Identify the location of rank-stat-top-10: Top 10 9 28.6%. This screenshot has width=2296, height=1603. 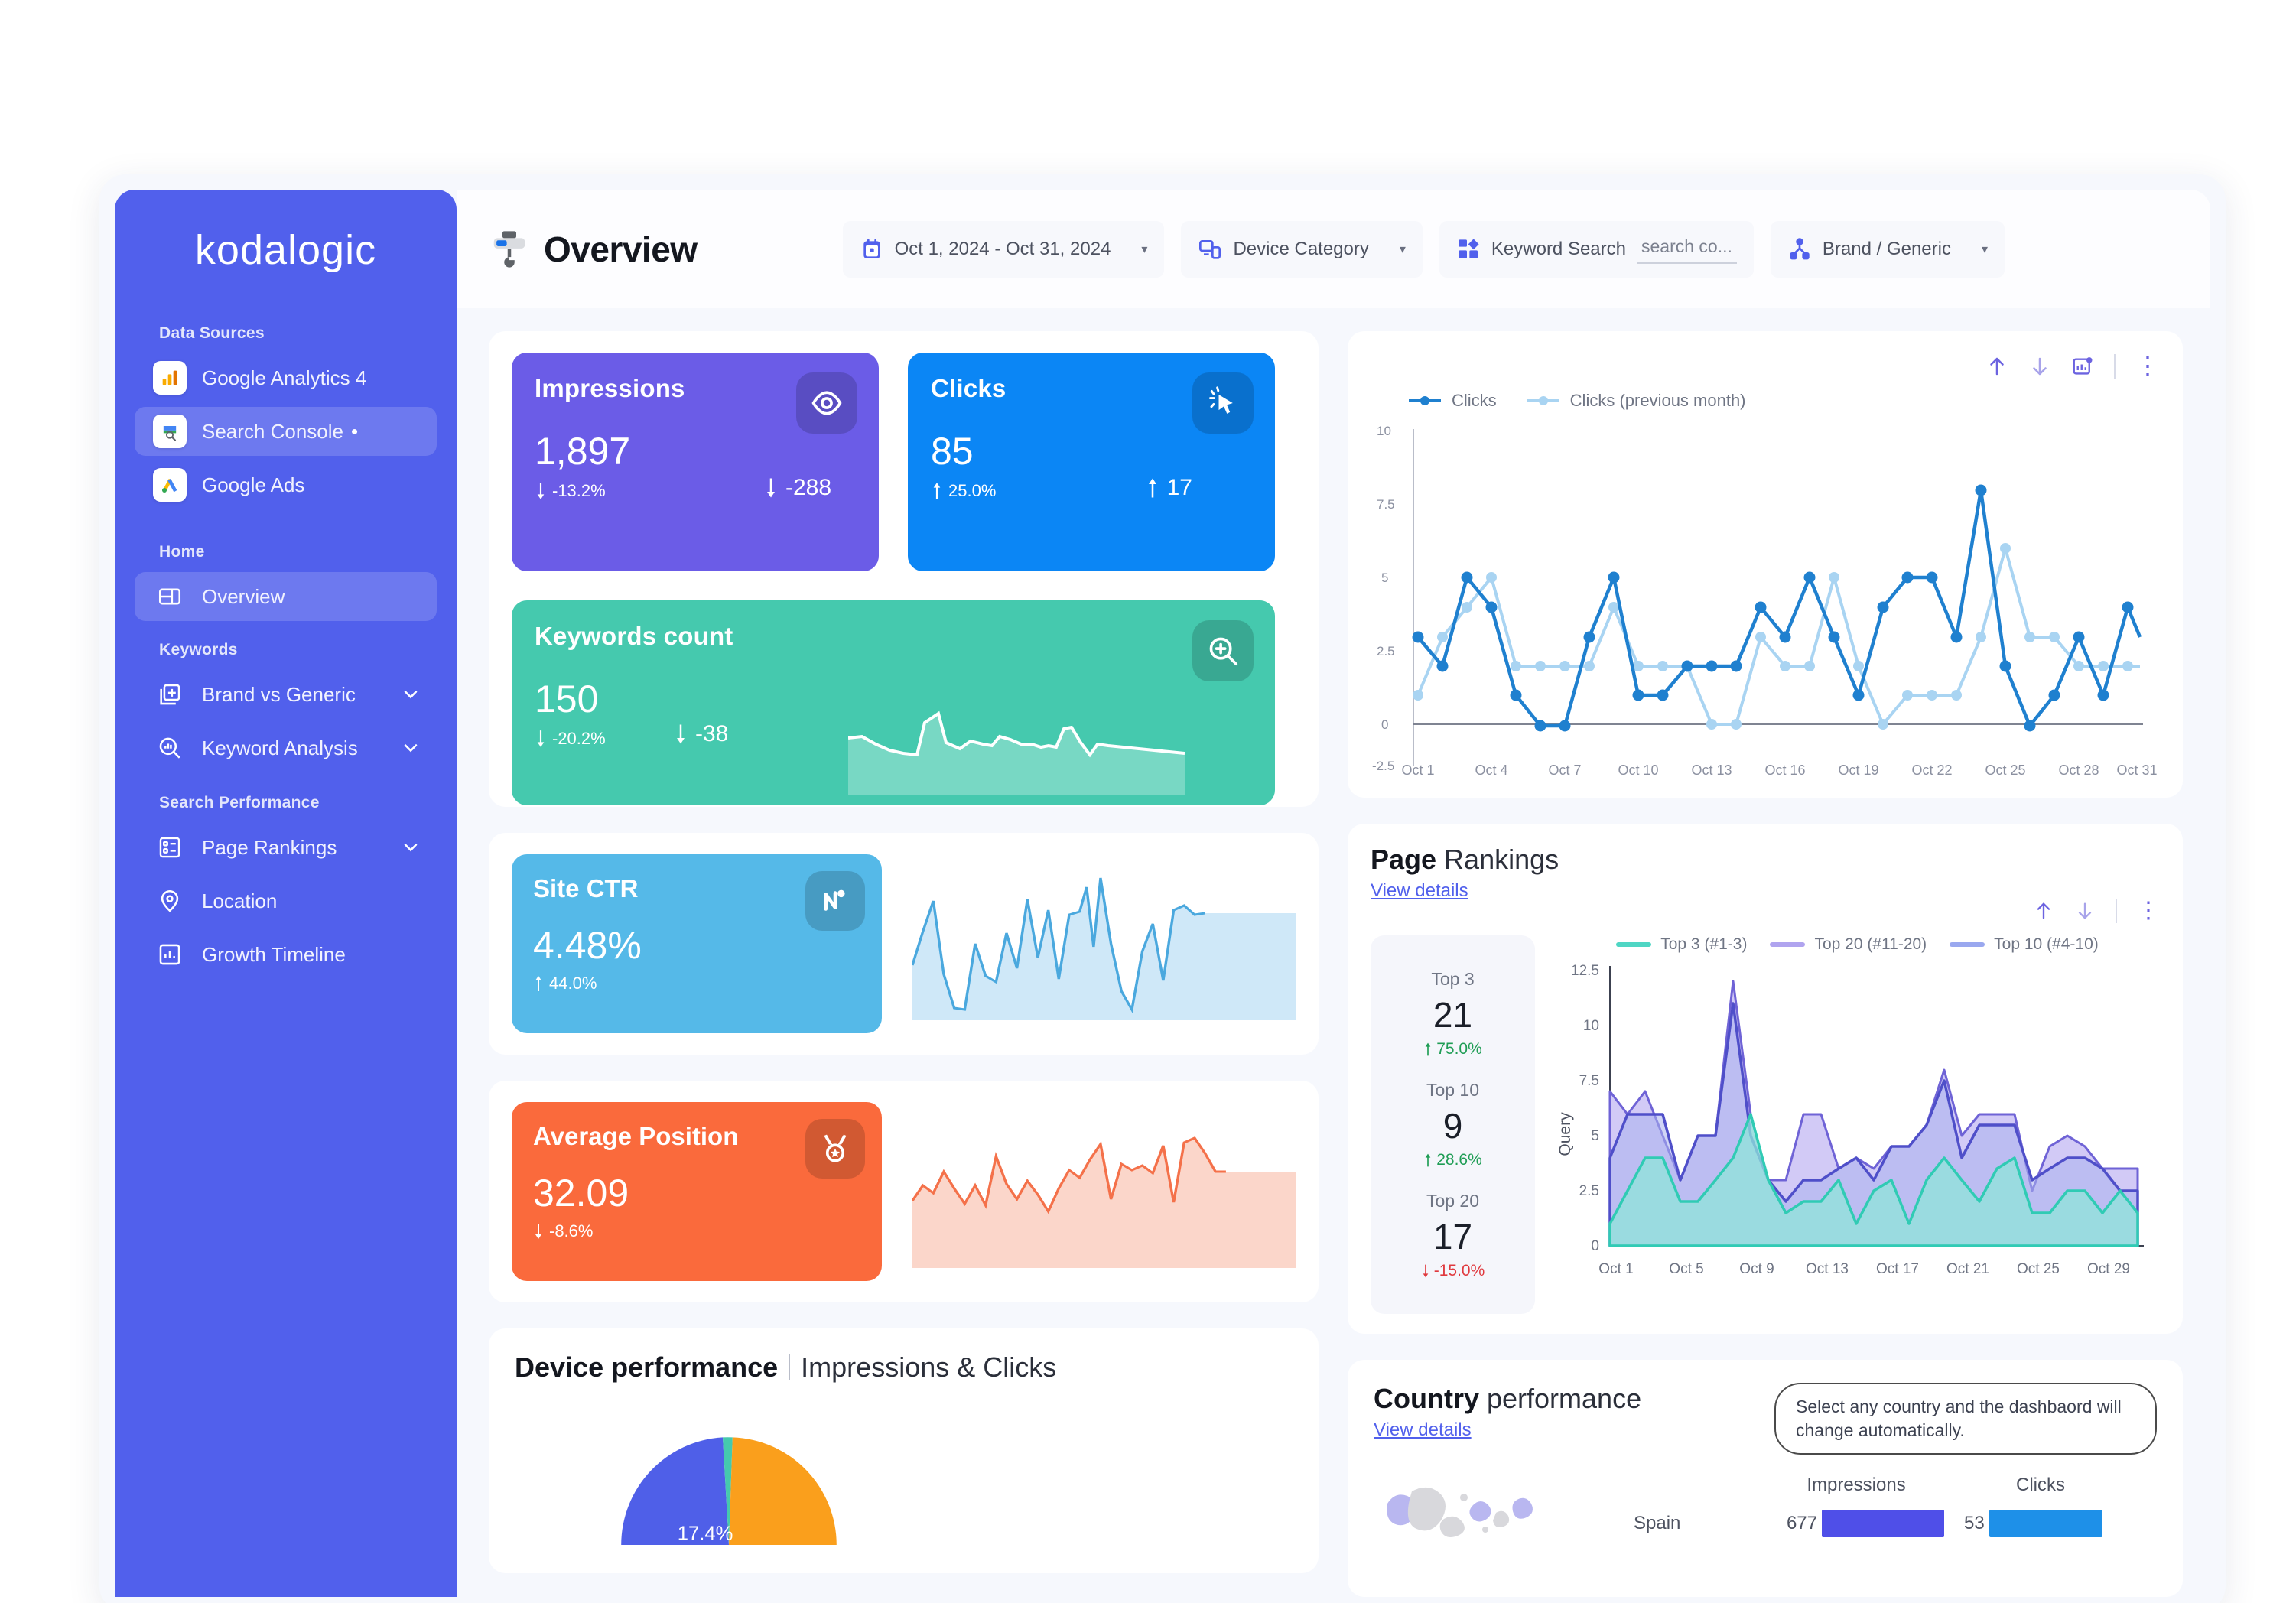
(1453, 1124).